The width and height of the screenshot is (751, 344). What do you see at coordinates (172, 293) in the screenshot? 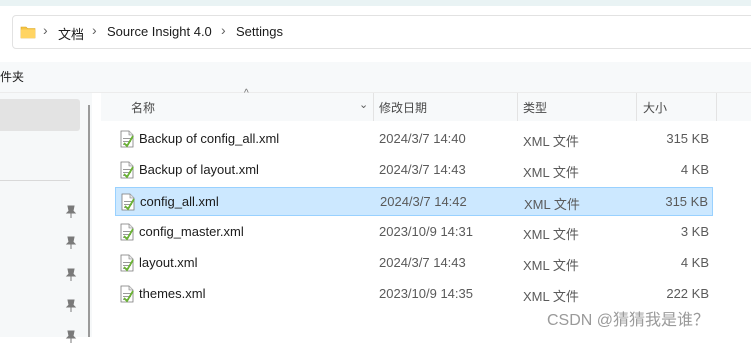
I see `file-name: themes.xml` at bounding box center [172, 293].